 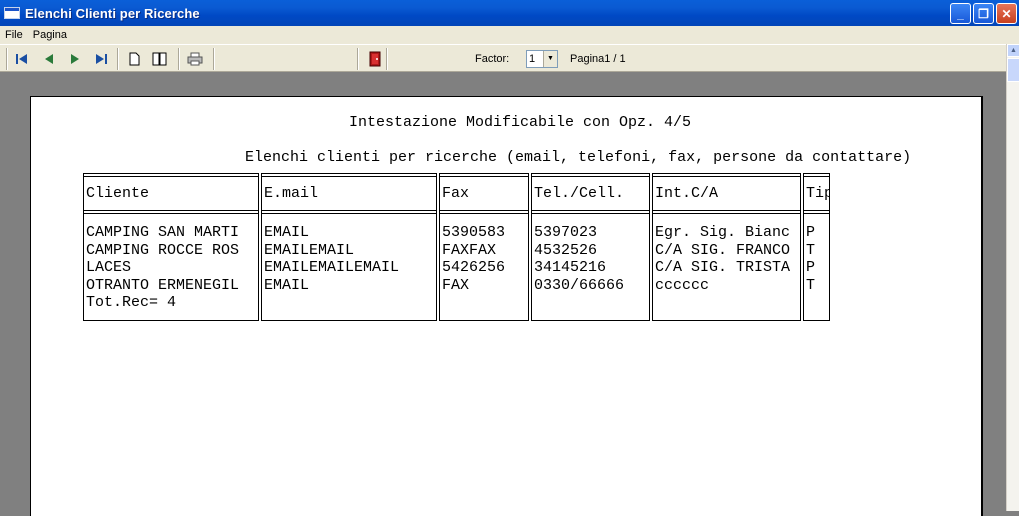 I want to click on single-page-button, so click(x=134, y=59).